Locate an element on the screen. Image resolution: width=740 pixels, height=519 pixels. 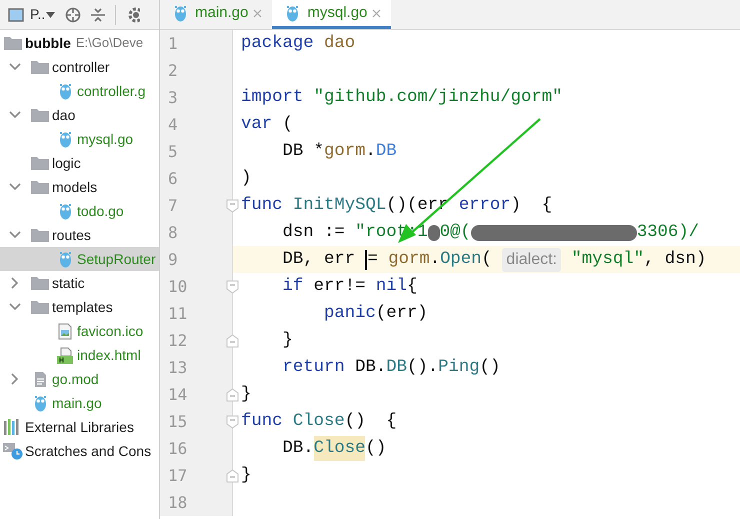
tree-item: static is located at coordinates (68, 283).